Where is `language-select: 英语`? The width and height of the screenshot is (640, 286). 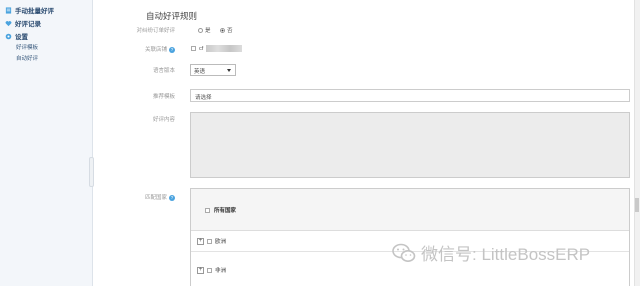 language-select: 英语 is located at coordinates (213, 70).